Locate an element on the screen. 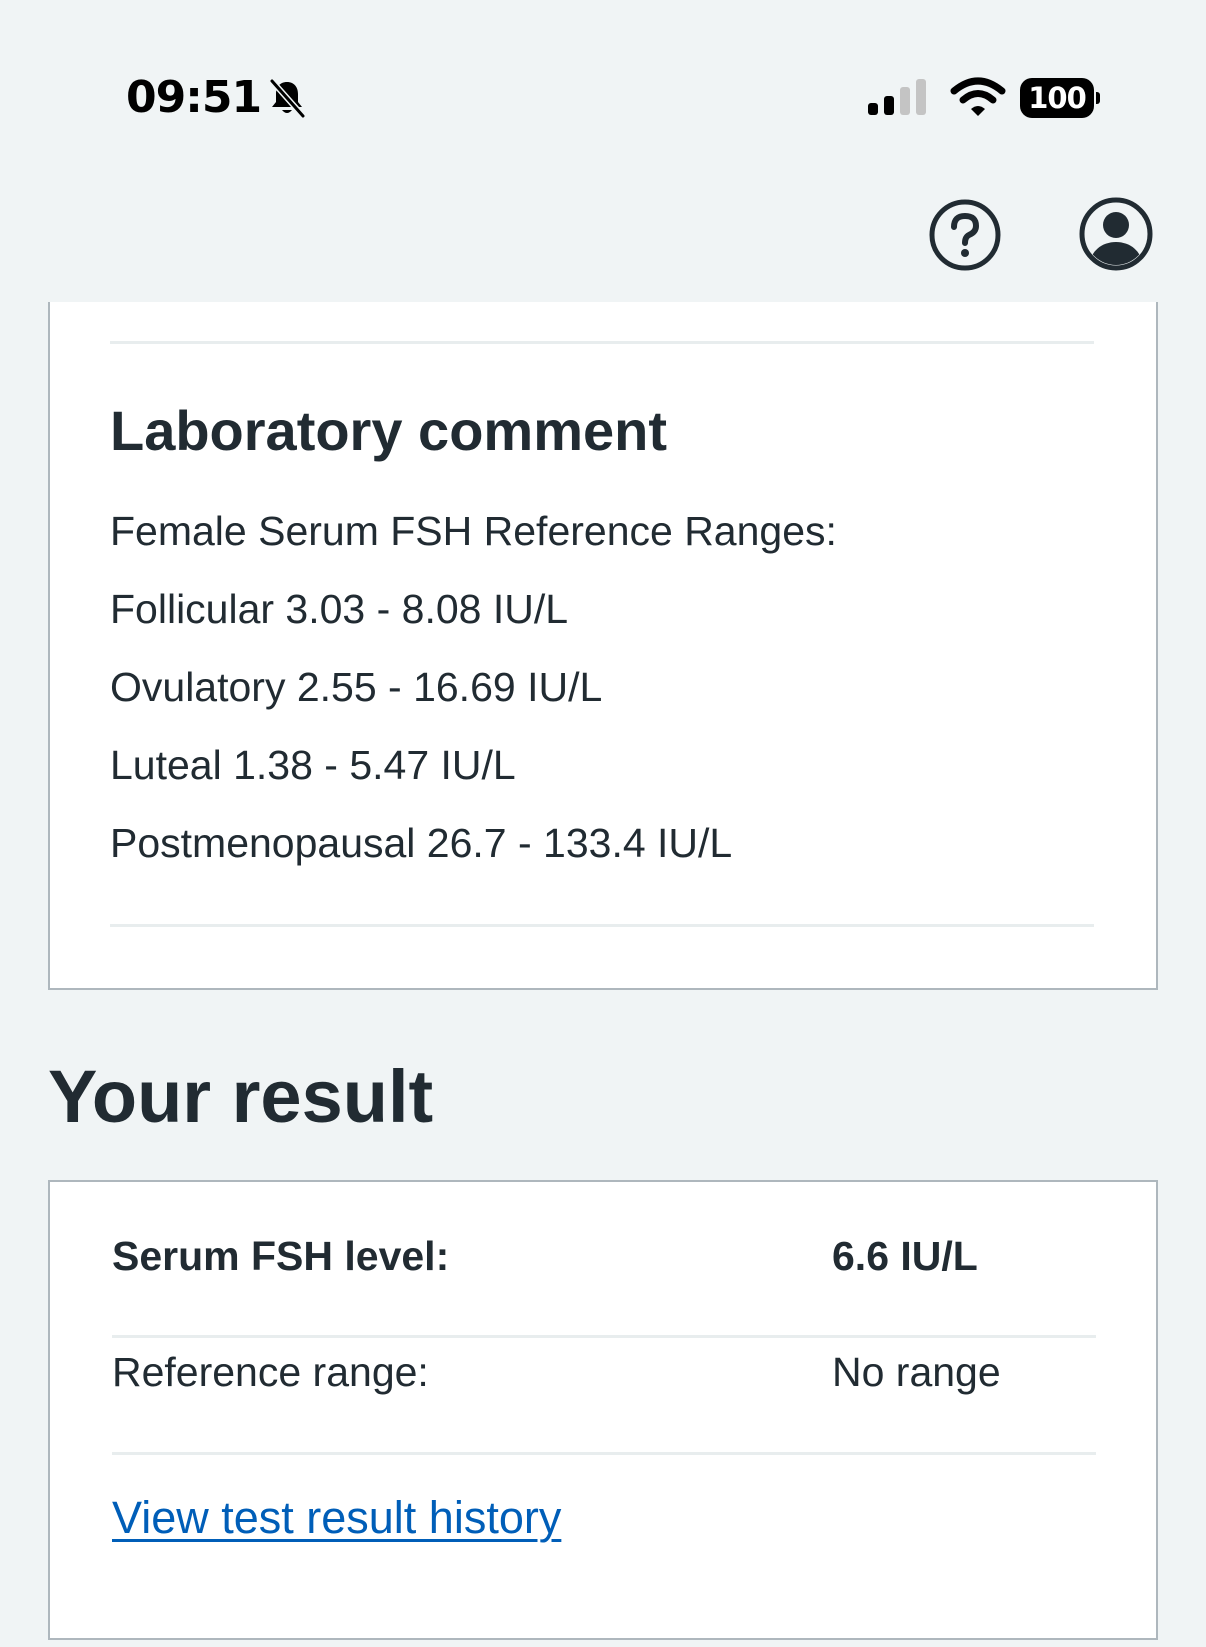 The width and height of the screenshot is (1206, 1647). lab-comment-title: Laboratory comment is located at coordinates (388, 430).